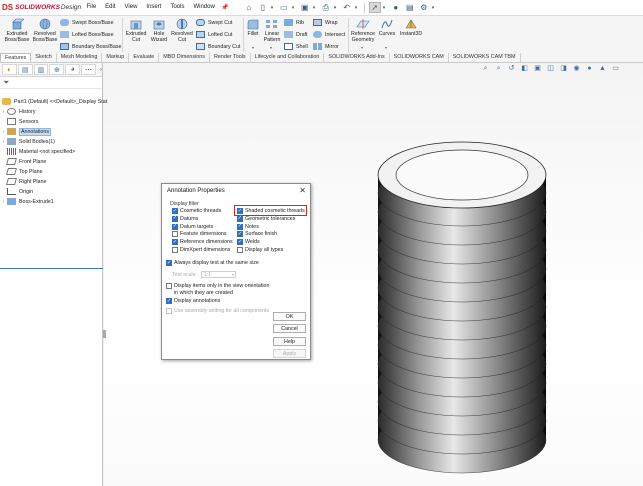  I want to click on draft-button: Draft, so click(295, 34).